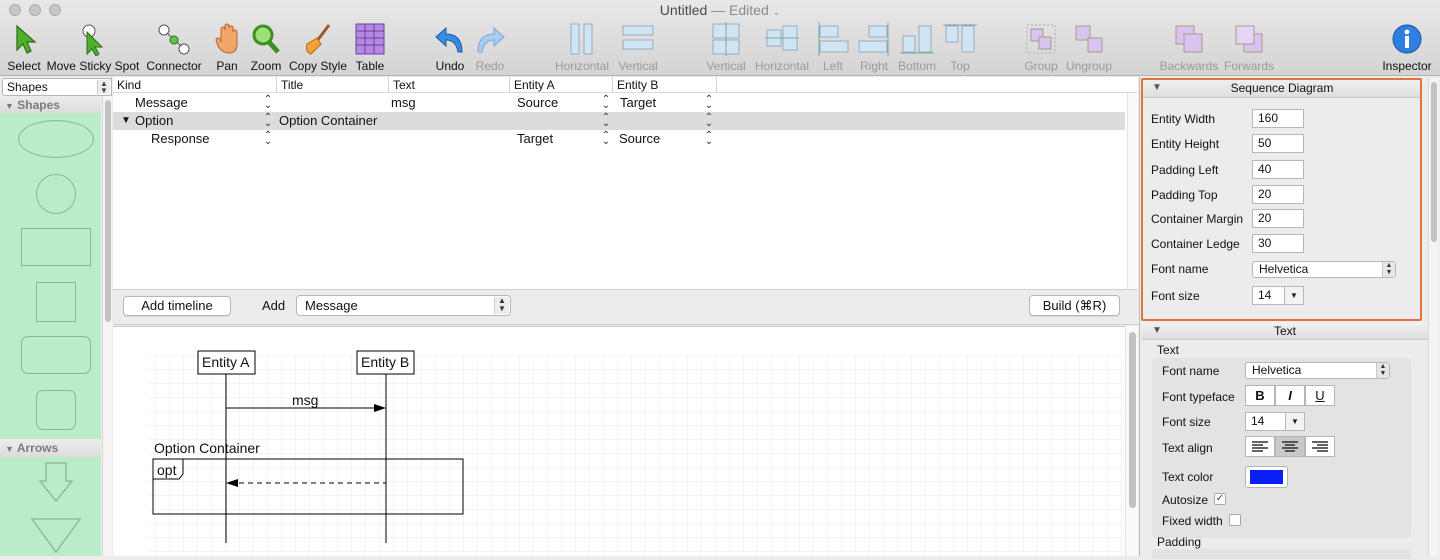  I want to click on arrow-shapes, so click(56, 508).